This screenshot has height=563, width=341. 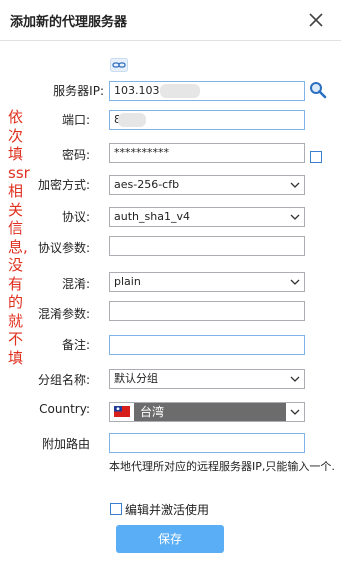 What do you see at coordinates (119, 65) in the screenshot?
I see `link-icon` at bounding box center [119, 65].